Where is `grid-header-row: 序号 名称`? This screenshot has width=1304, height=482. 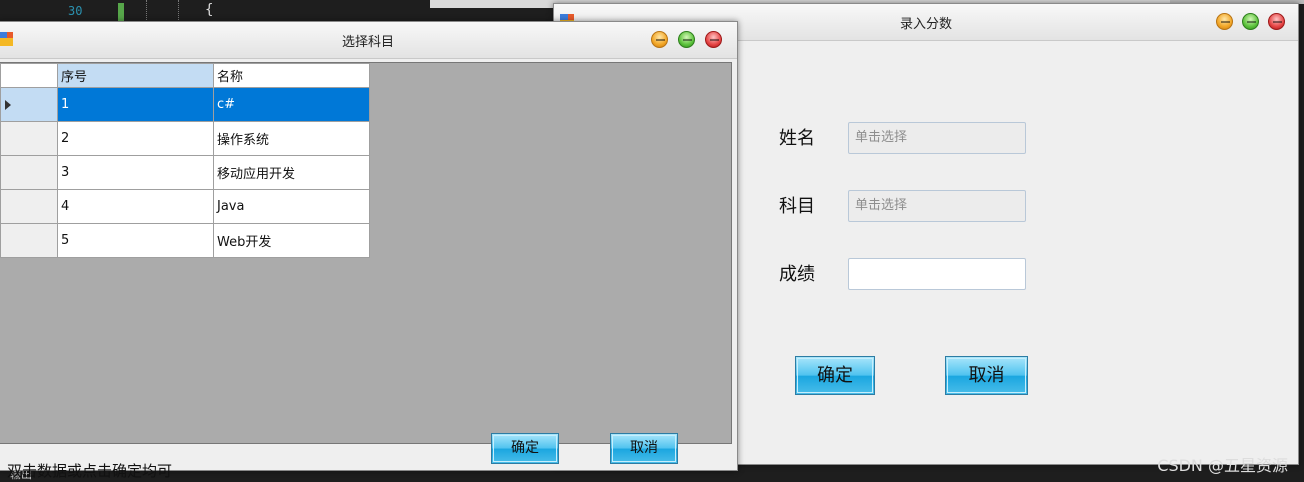 grid-header-row: 序号 名称 is located at coordinates (185, 75).